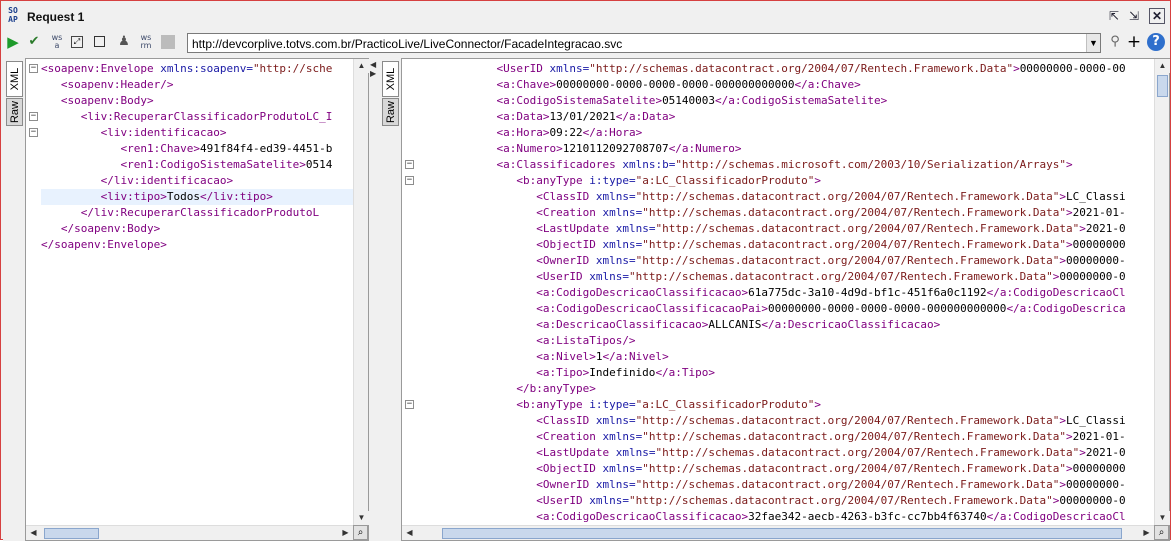 The width and height of the screenshot is (1171, 541). I want to click on code-line: <liv:identificacao>, so click(163, 132).